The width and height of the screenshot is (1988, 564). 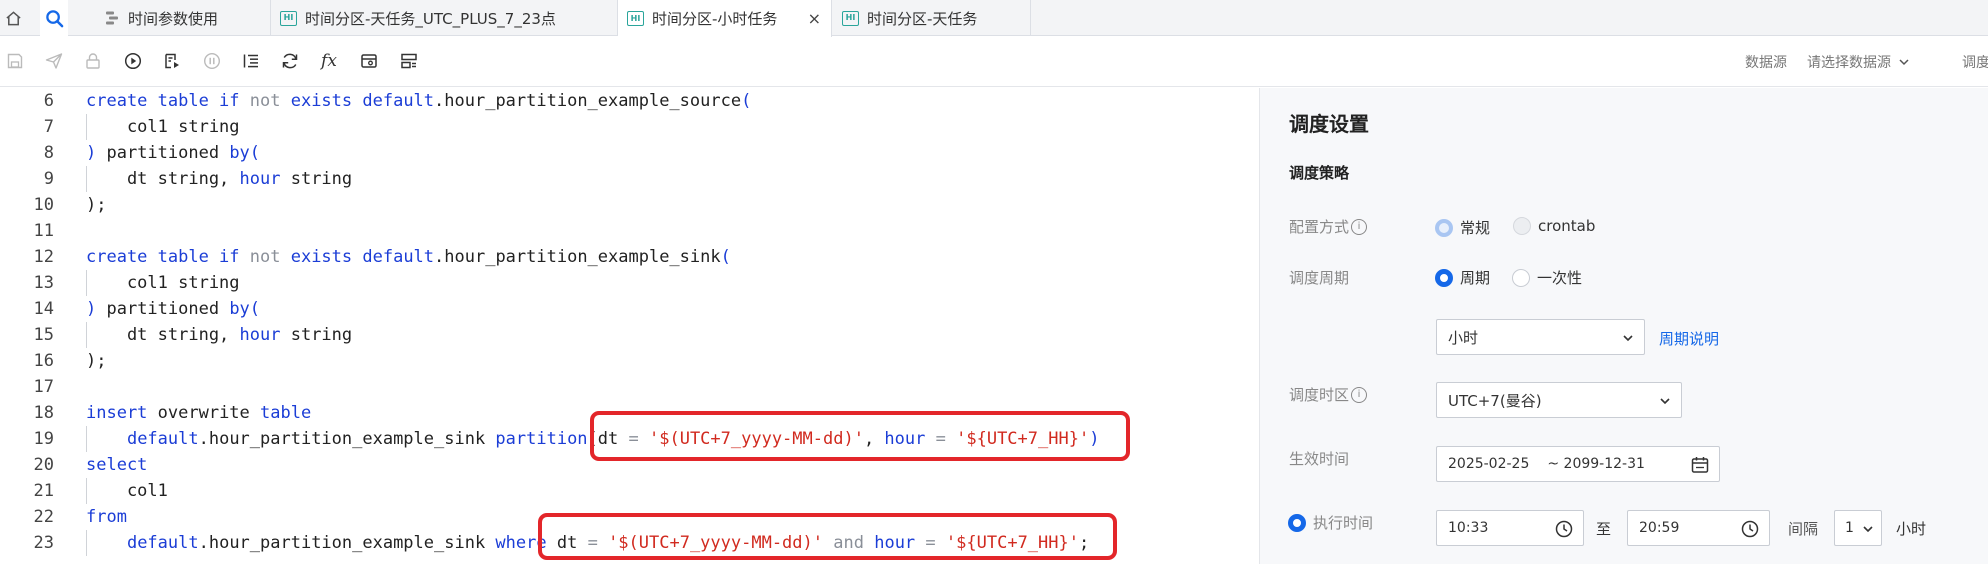 I want to click on tab-hour-task: HI 时间分区-小时任务 ×, so click(x=725, y=18).